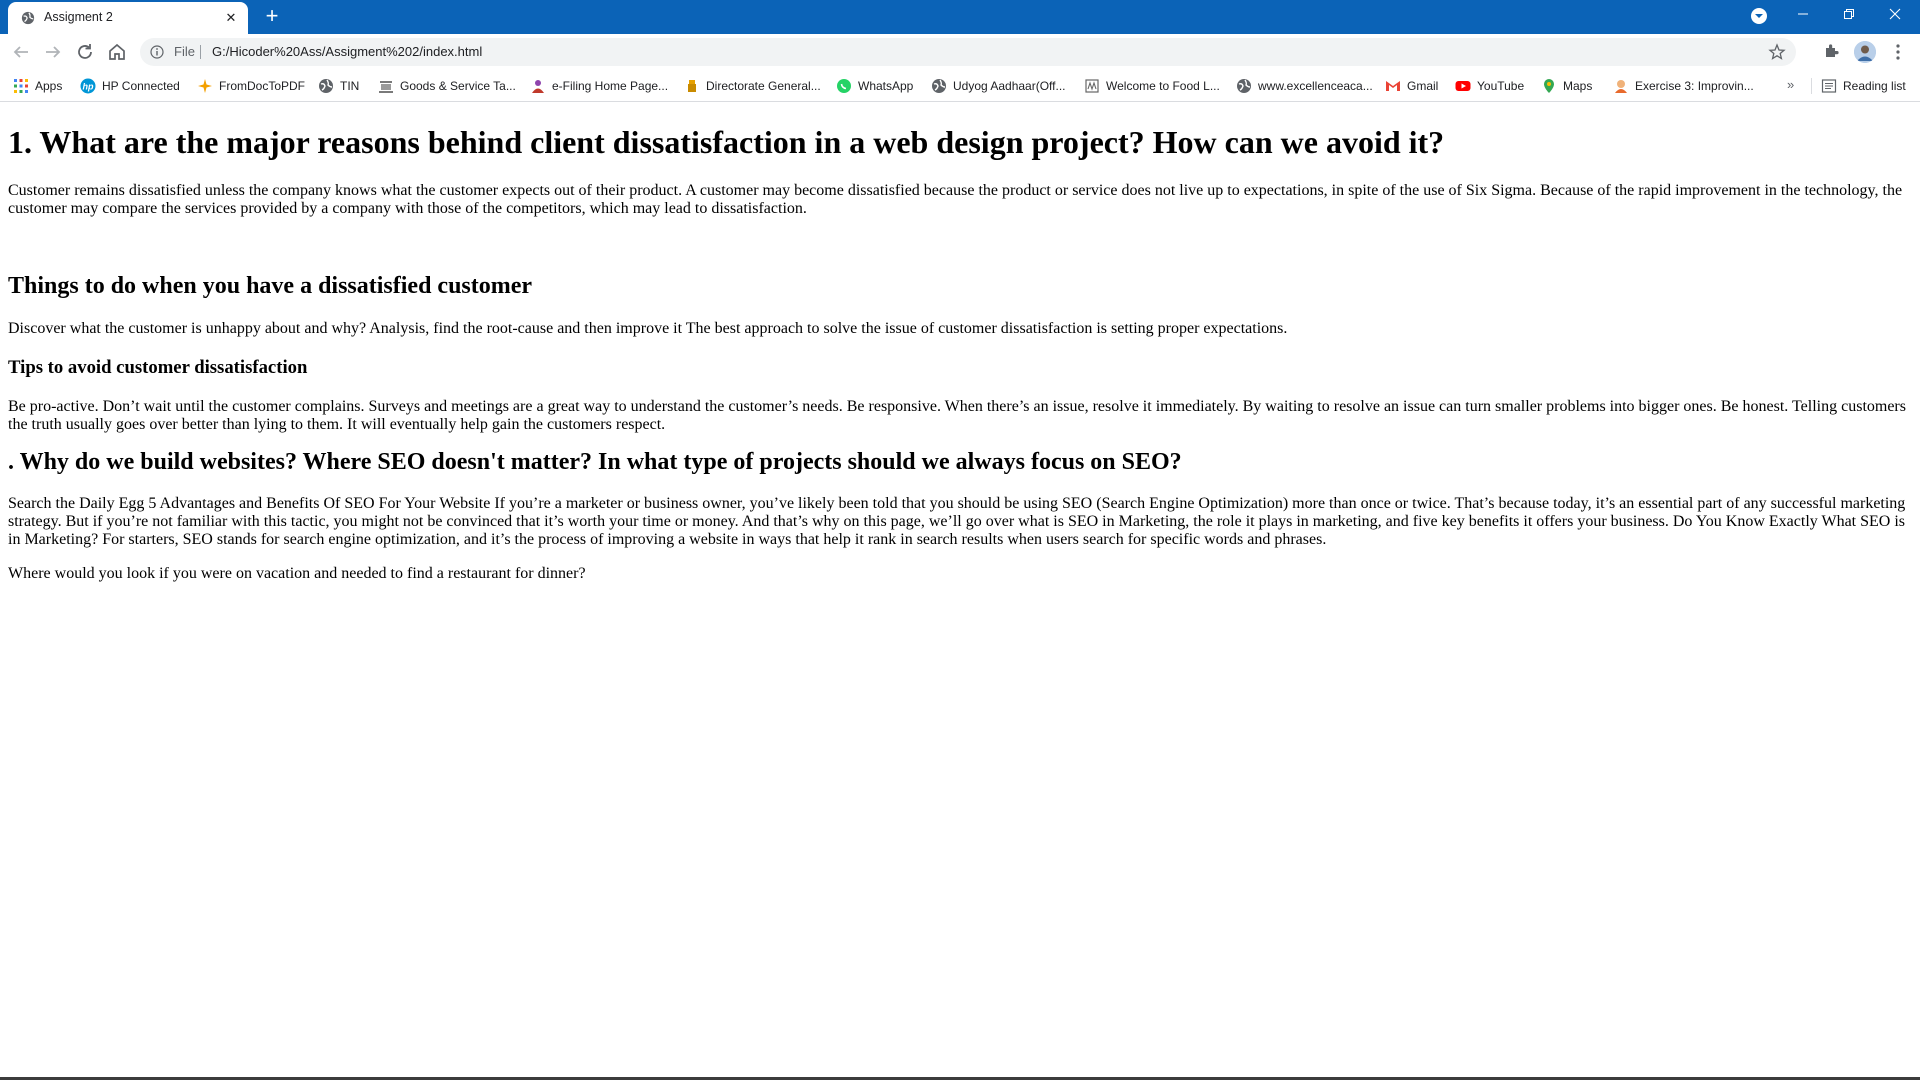 Image resolution: width=1920 pixels, height=1080 pixels. Describe the element at coordinates (21, 52) in the screenshot. I see `back-arrow-icon` at that location.